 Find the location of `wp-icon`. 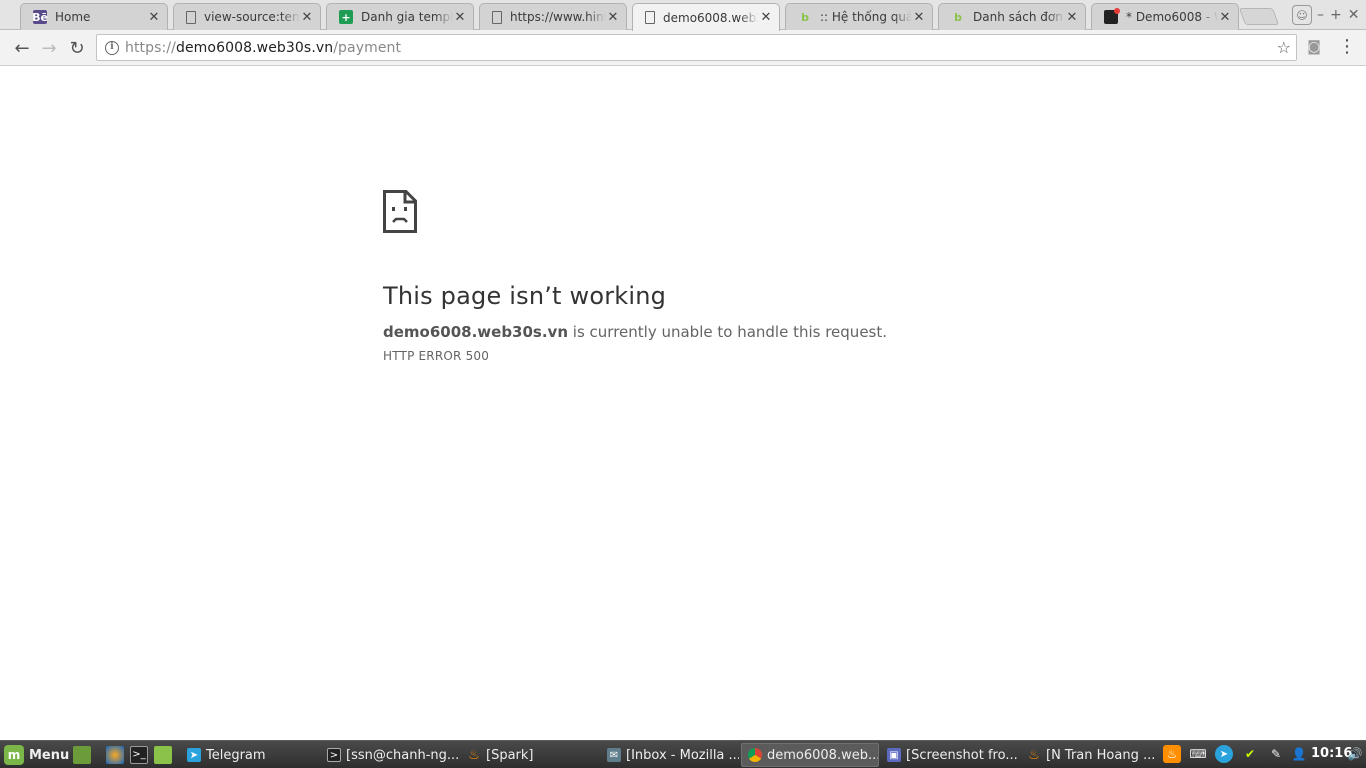

wp-icon is located at coordinates (1112, 16).